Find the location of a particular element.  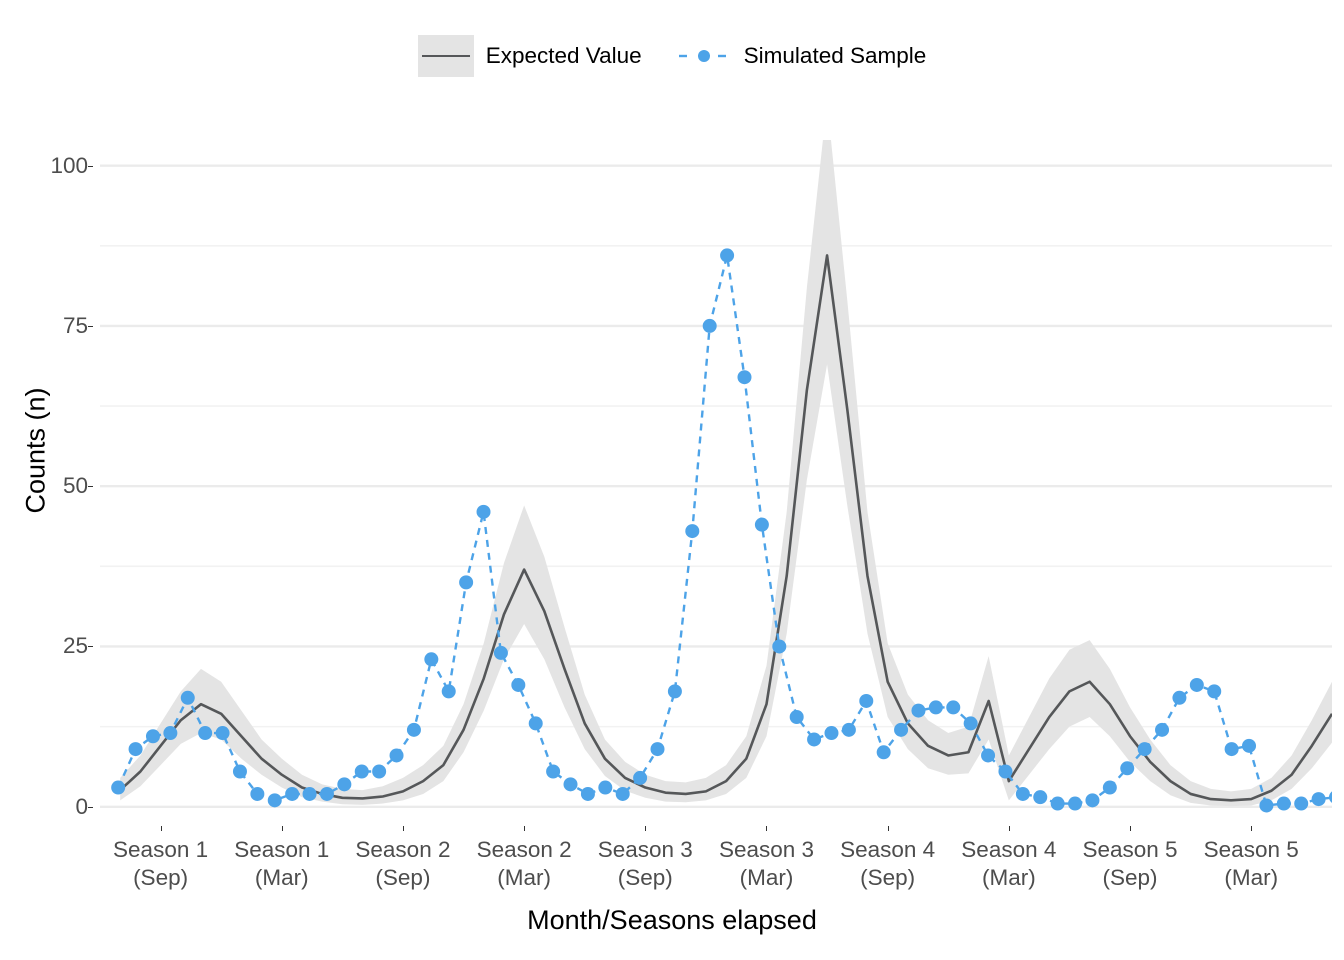

x-tick-label: Season 5 (Mar) is located at coordinates (1251, 864).